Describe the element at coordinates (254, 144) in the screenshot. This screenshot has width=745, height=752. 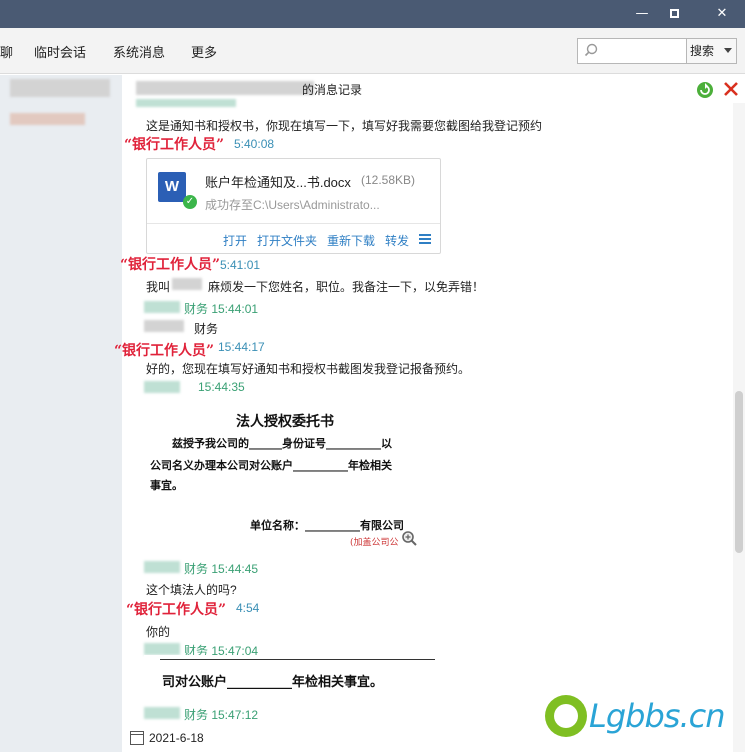
I see `timestamp: 5:40:08` at that location.